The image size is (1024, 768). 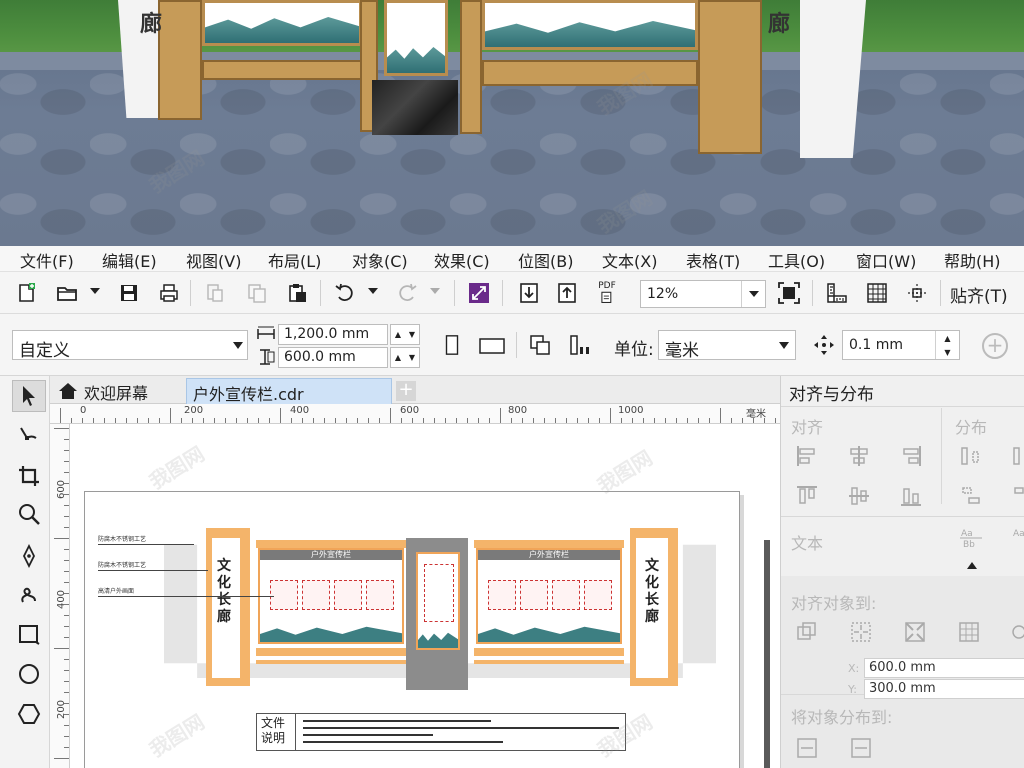 What do you see at coordinates (29, 594) in the screenshot?
I see `artistic-media-tool-icon` at bounding box center [29, 594].